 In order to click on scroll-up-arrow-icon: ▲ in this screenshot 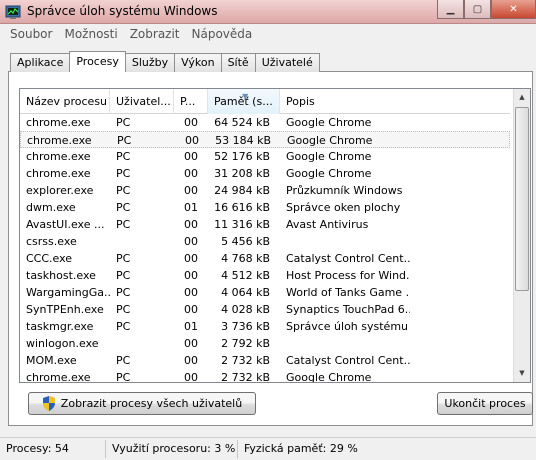, I will do `click(522, 97)`.